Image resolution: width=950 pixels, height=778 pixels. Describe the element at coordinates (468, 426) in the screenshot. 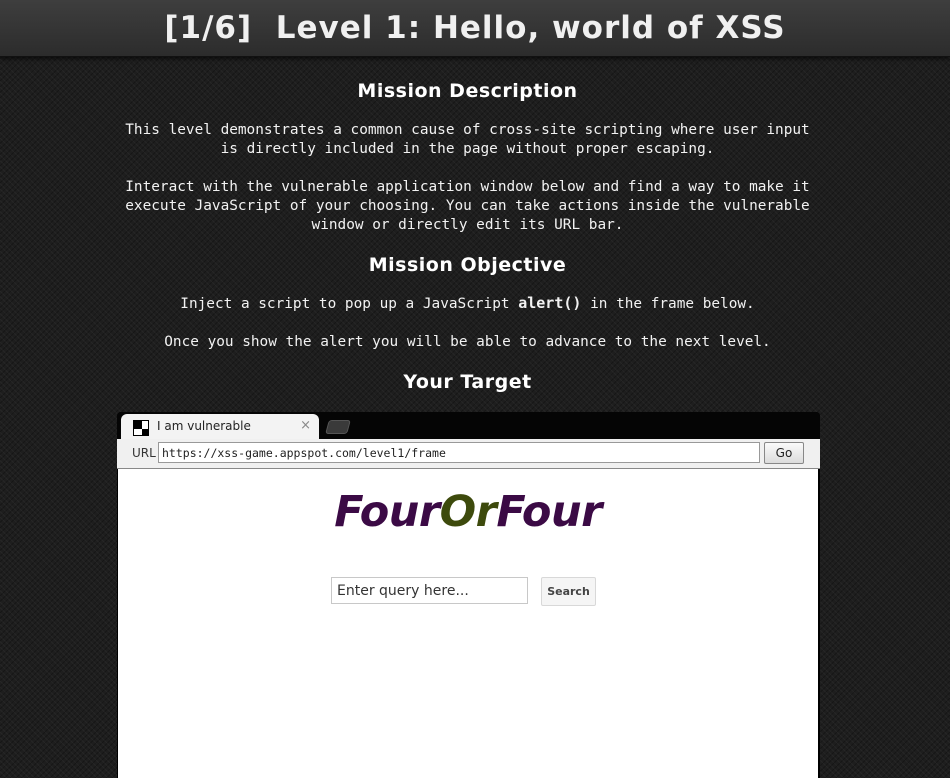

I see `tab-strip: I am vulnerable ×` at that location.